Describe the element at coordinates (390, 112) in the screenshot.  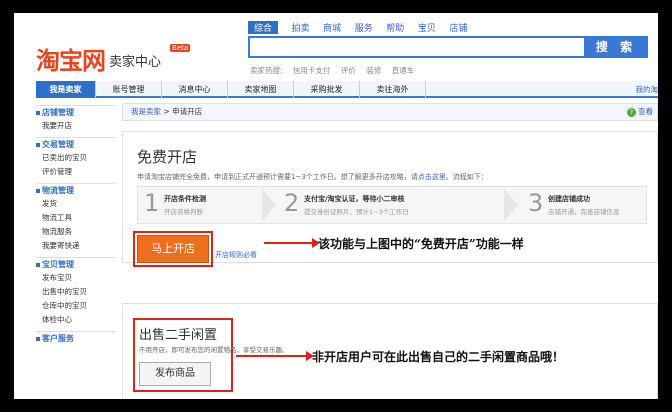
I see `breadcrumb: 我是卖家 > 申请开店 ? 查看` at that location.